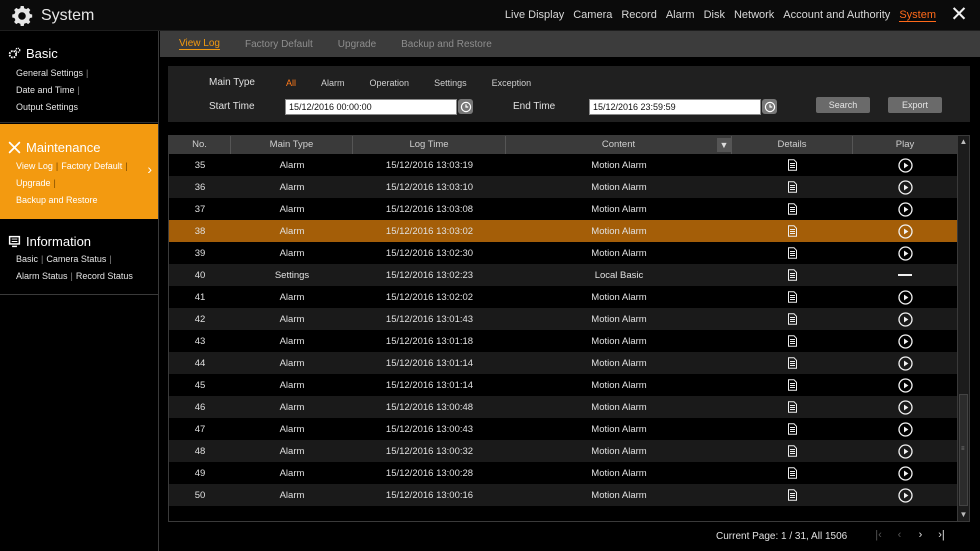 This screenshot has height=551, width=980. What do you see at coordinates (563, 187) in the screenshot?
I see `table-row: 36 Alarm 15/12/2016 13:03:10 Motion Alarm` at bounding box center [563, 187].